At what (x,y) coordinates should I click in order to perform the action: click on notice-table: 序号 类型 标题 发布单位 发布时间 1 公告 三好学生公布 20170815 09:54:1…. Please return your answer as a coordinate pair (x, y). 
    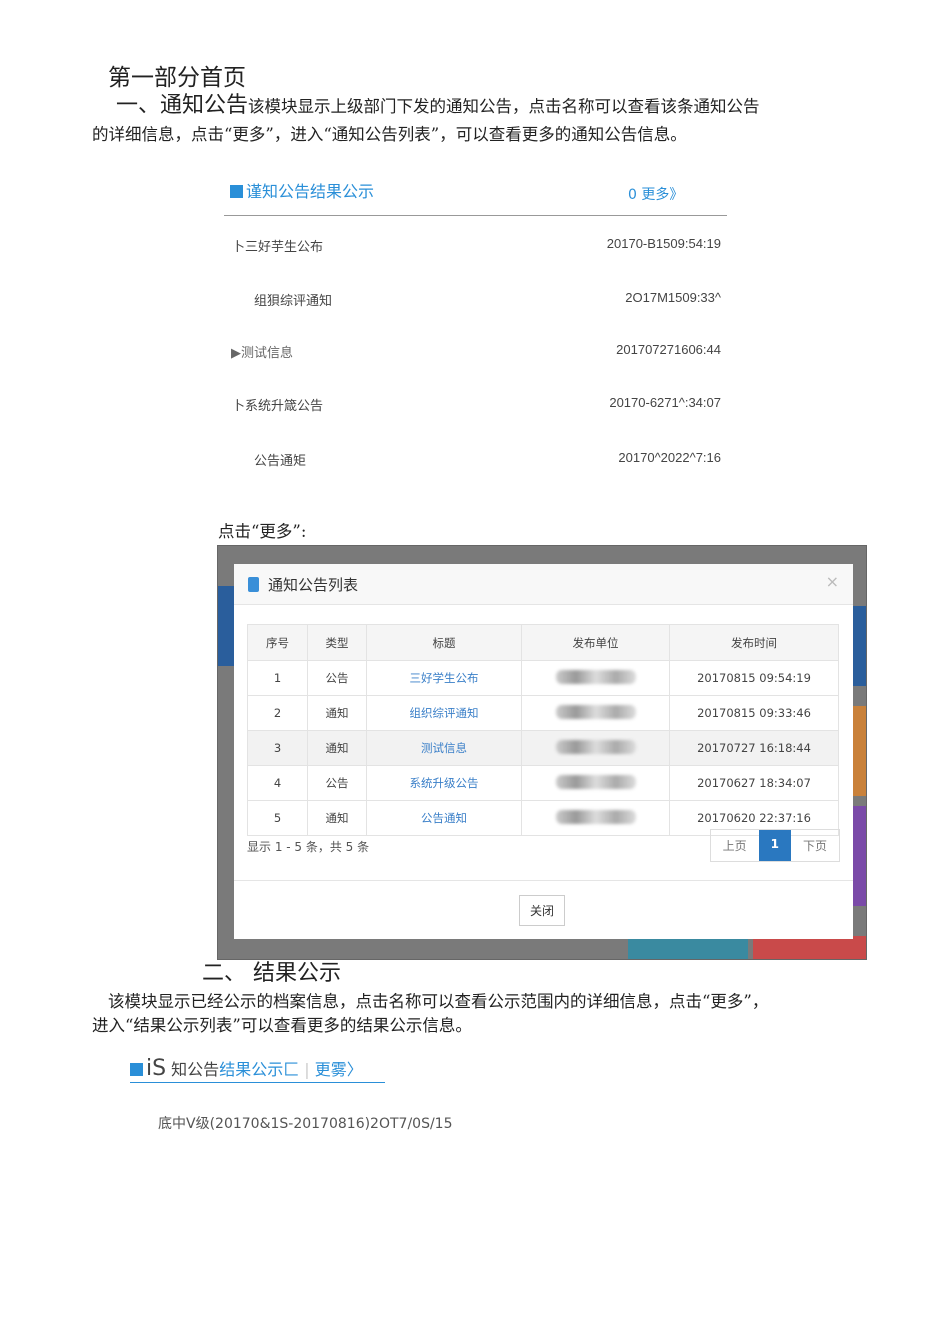
    Looking at the image, I should click on (543, 730).